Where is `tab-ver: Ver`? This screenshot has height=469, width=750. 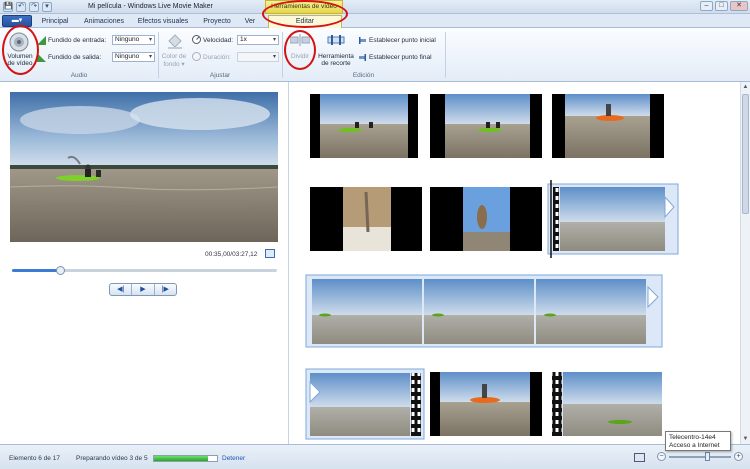 tab-ver: Ver is located at coordinates (250, 22).